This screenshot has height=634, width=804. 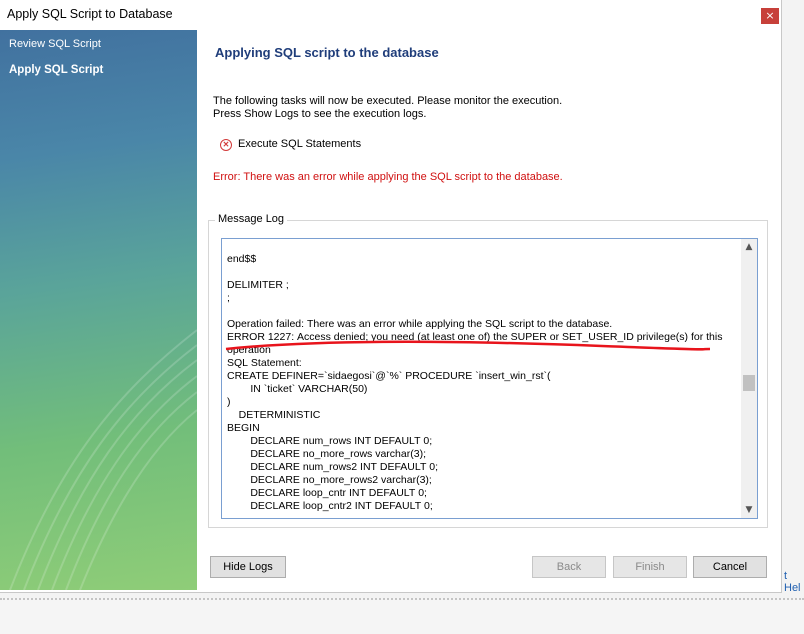 I want to click on scroll-thumb, so click(x=749, y=383).